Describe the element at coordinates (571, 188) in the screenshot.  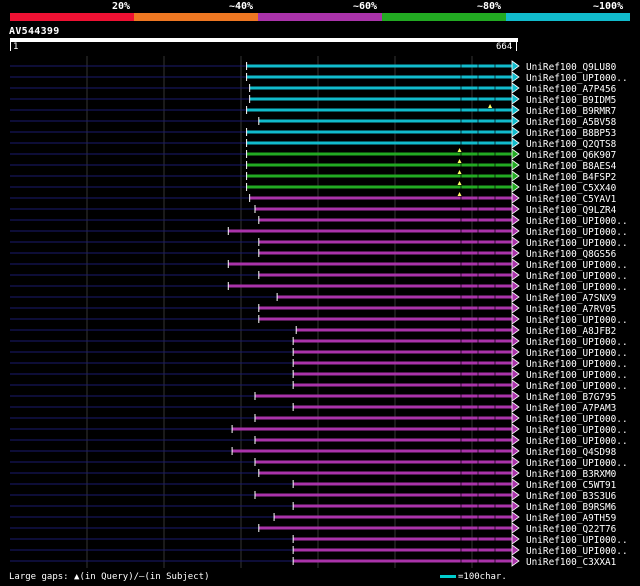
I see `hit-label: UniRef100_C5XX40` at that location.